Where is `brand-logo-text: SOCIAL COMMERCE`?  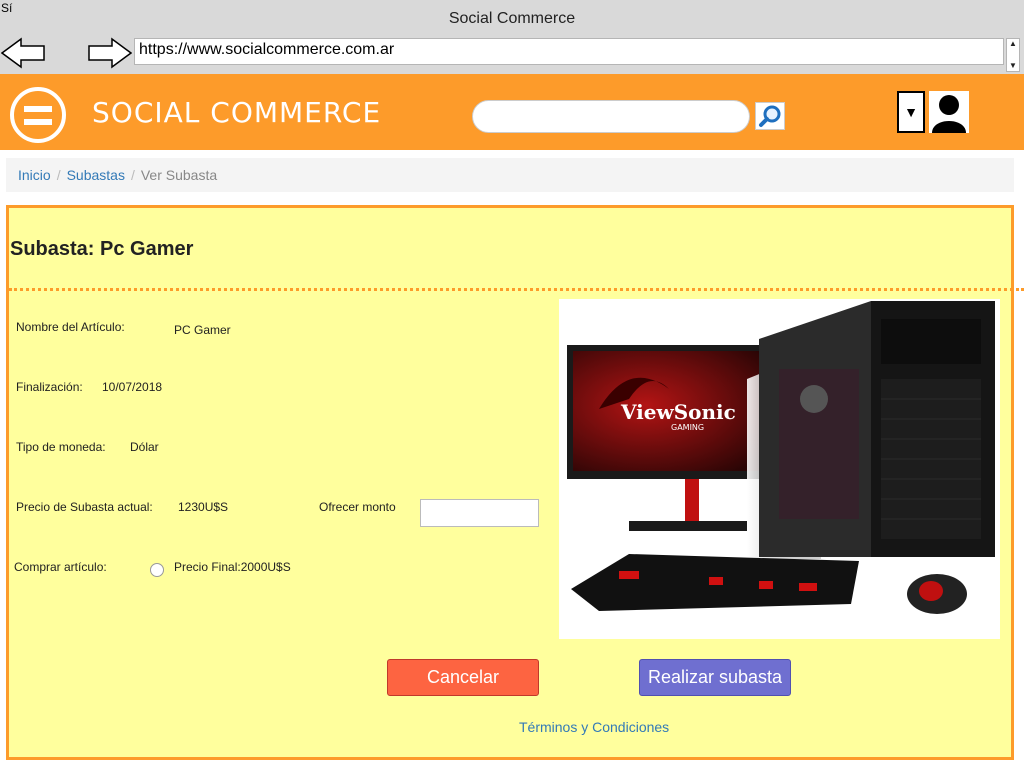
brand-logo-text: SOCIAL COMMERCE is located at coordinates (237, 112).